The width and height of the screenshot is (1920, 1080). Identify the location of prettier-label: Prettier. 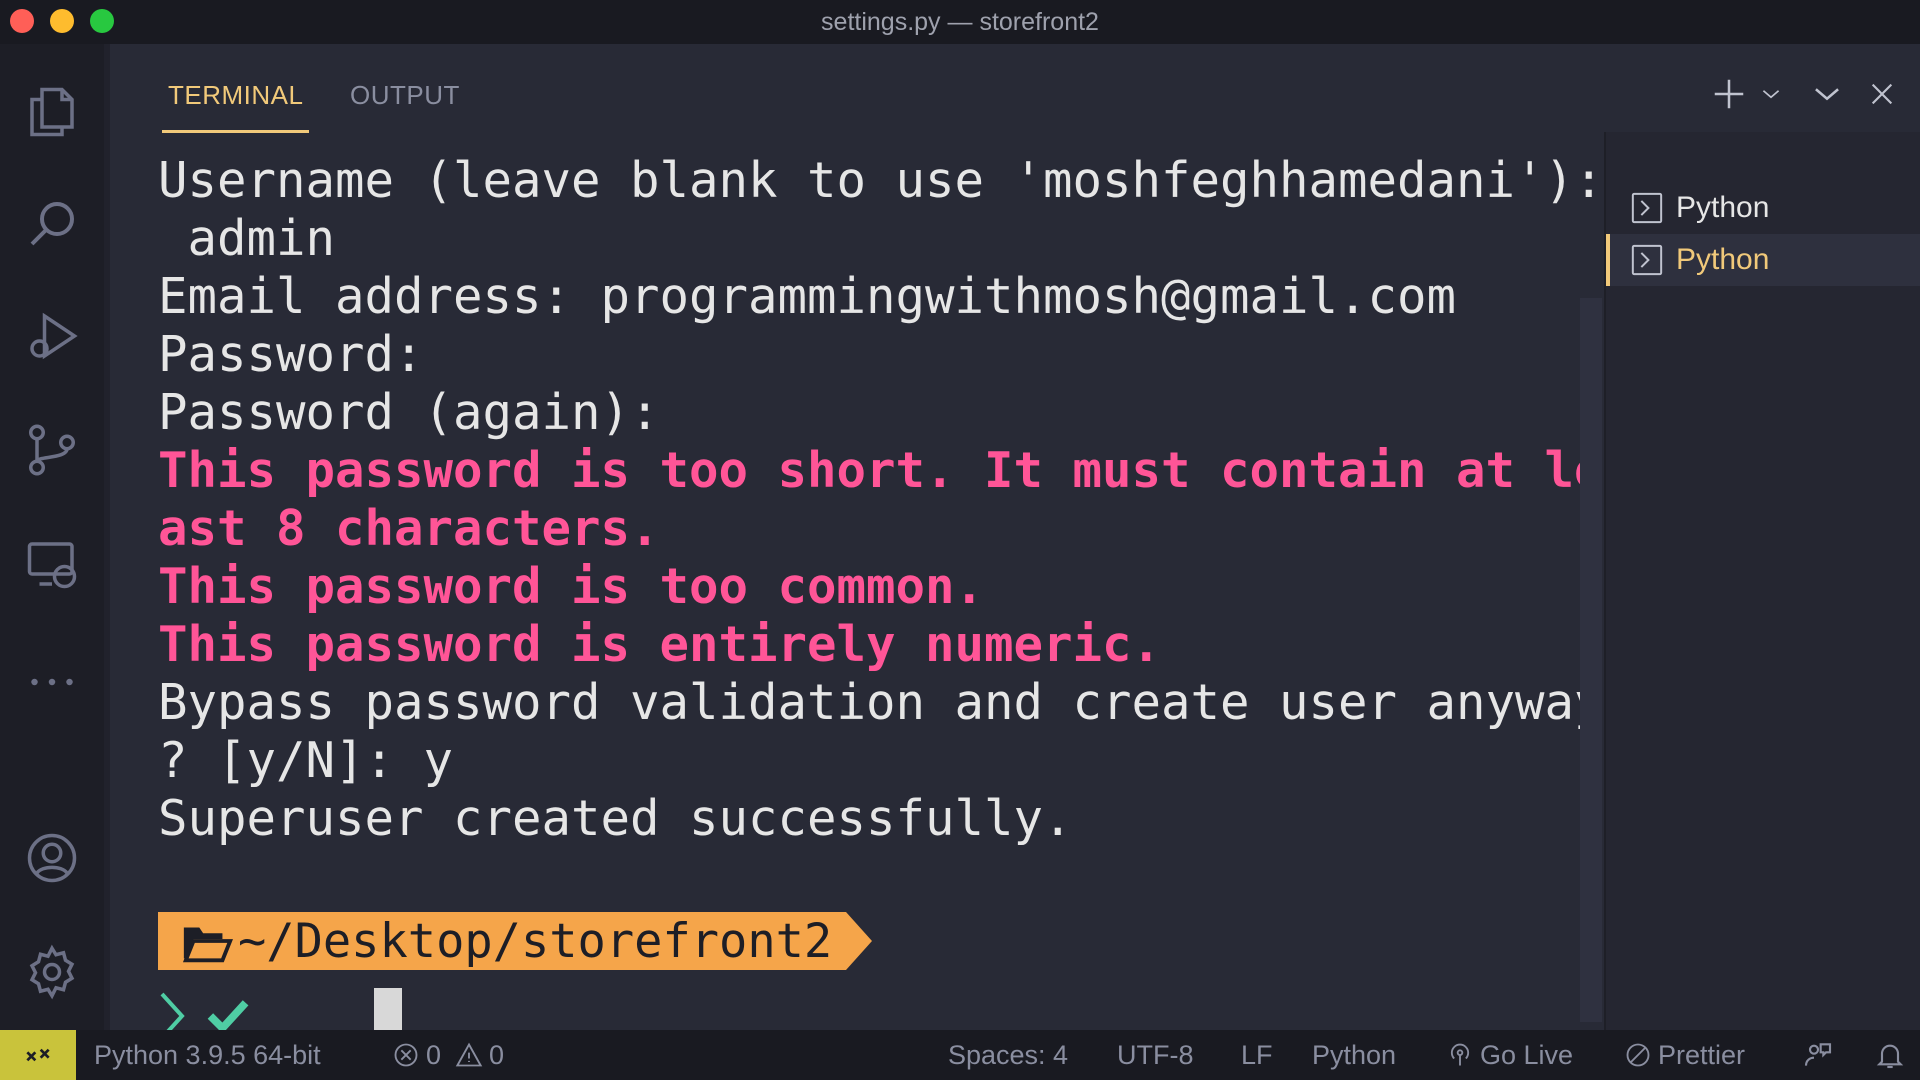
(1702, 1054).